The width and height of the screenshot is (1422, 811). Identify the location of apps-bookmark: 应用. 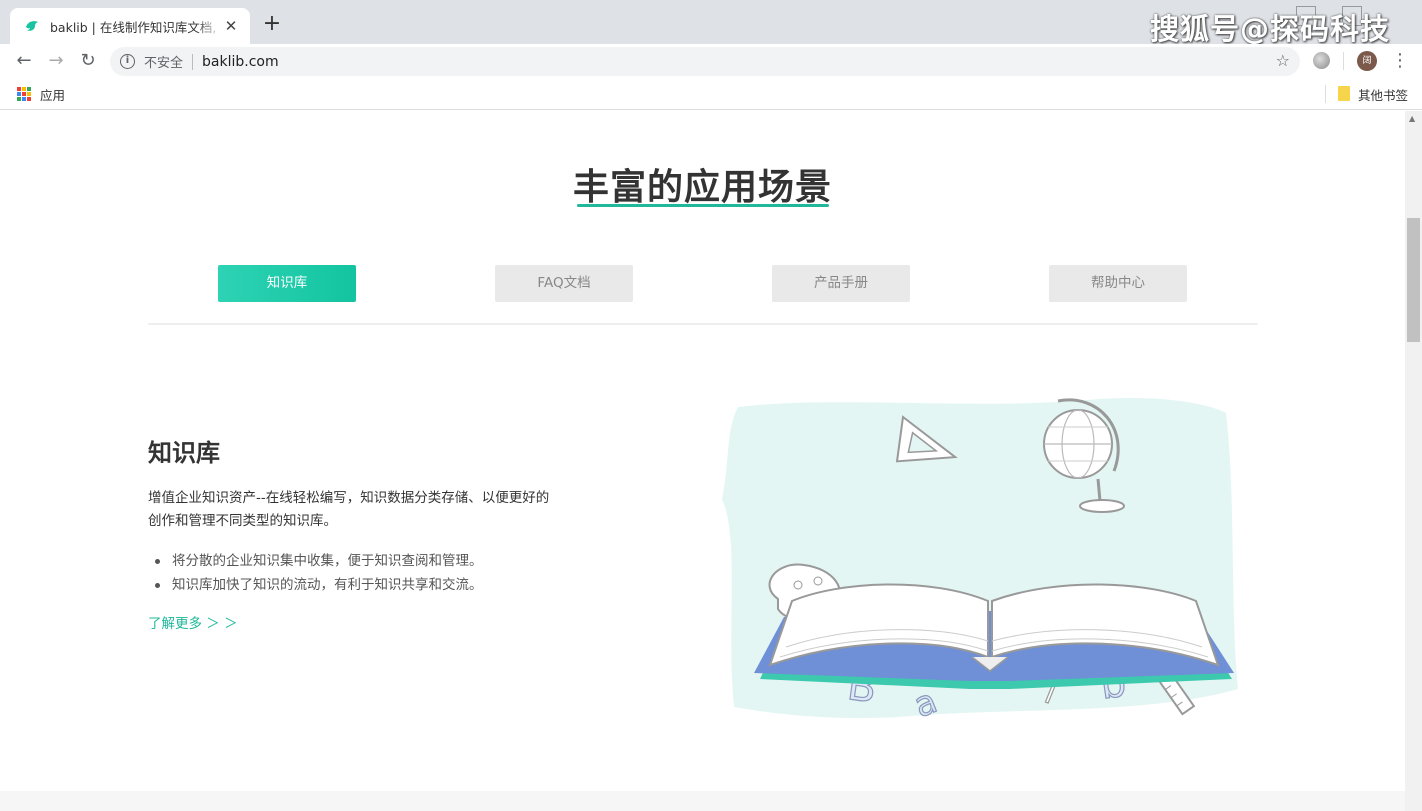
(52, 94).